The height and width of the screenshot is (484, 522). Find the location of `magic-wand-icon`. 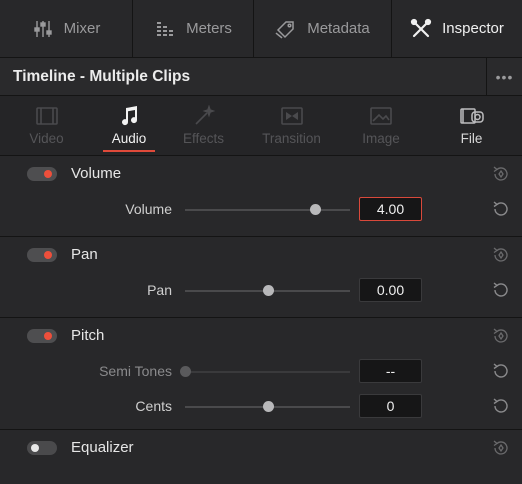

magic-wand-icon is located at coordinates (204, 116).